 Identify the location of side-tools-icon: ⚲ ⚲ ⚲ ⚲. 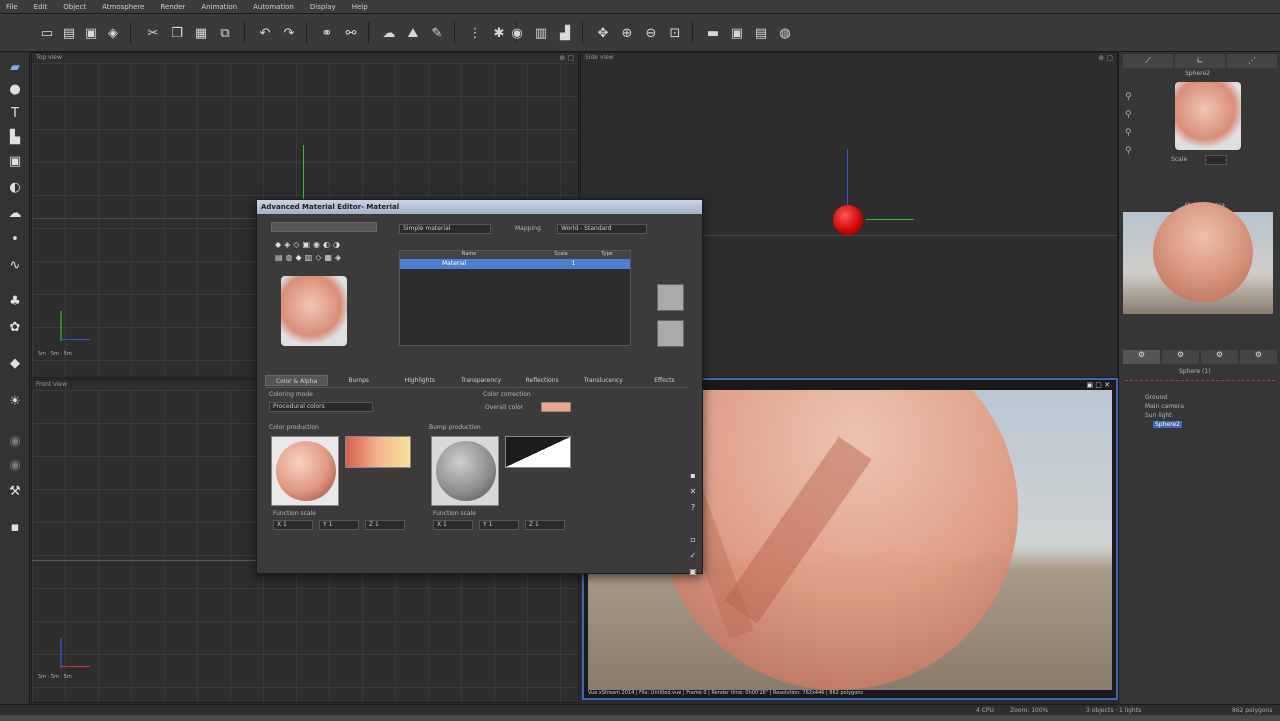
(1128, 124).